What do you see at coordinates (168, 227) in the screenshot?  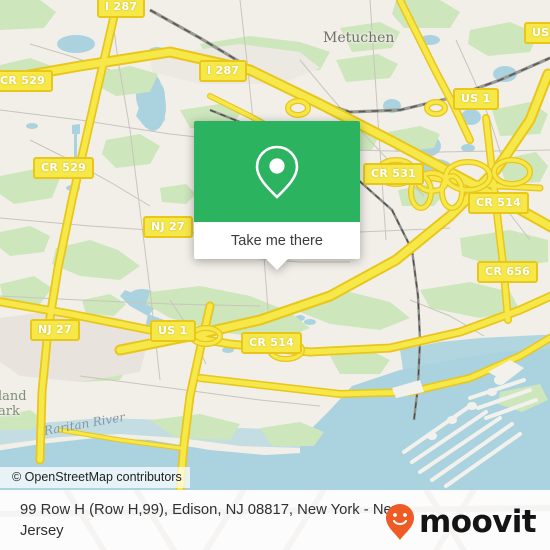 I see `road-shield-nj27-upper: NJ 27` at bounding box center [168, 227].